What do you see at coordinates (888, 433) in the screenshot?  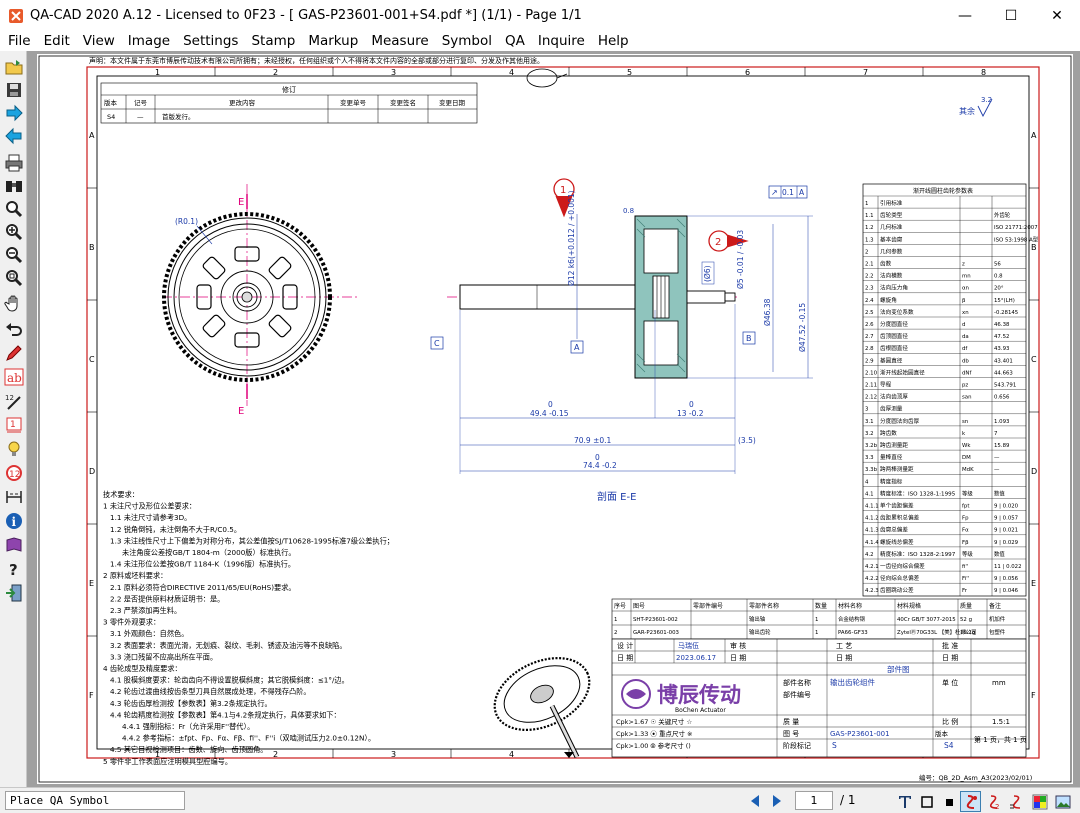 I see `gear-cell: 跨齿数` at bounding box center [888, 433].